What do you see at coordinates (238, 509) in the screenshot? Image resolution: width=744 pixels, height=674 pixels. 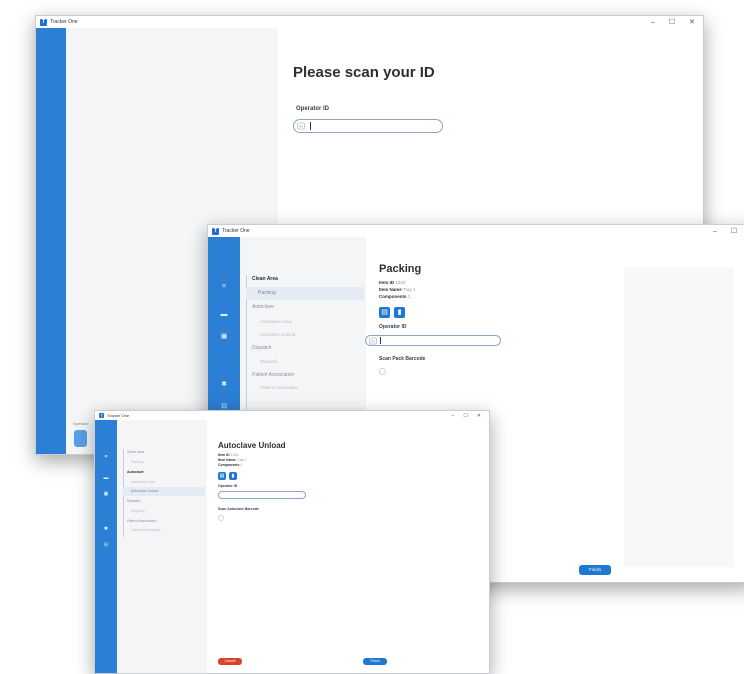 I see `scan-autoclave-barcode-label: Scan Autoclave Barcode` at bounding box center [238, 509].